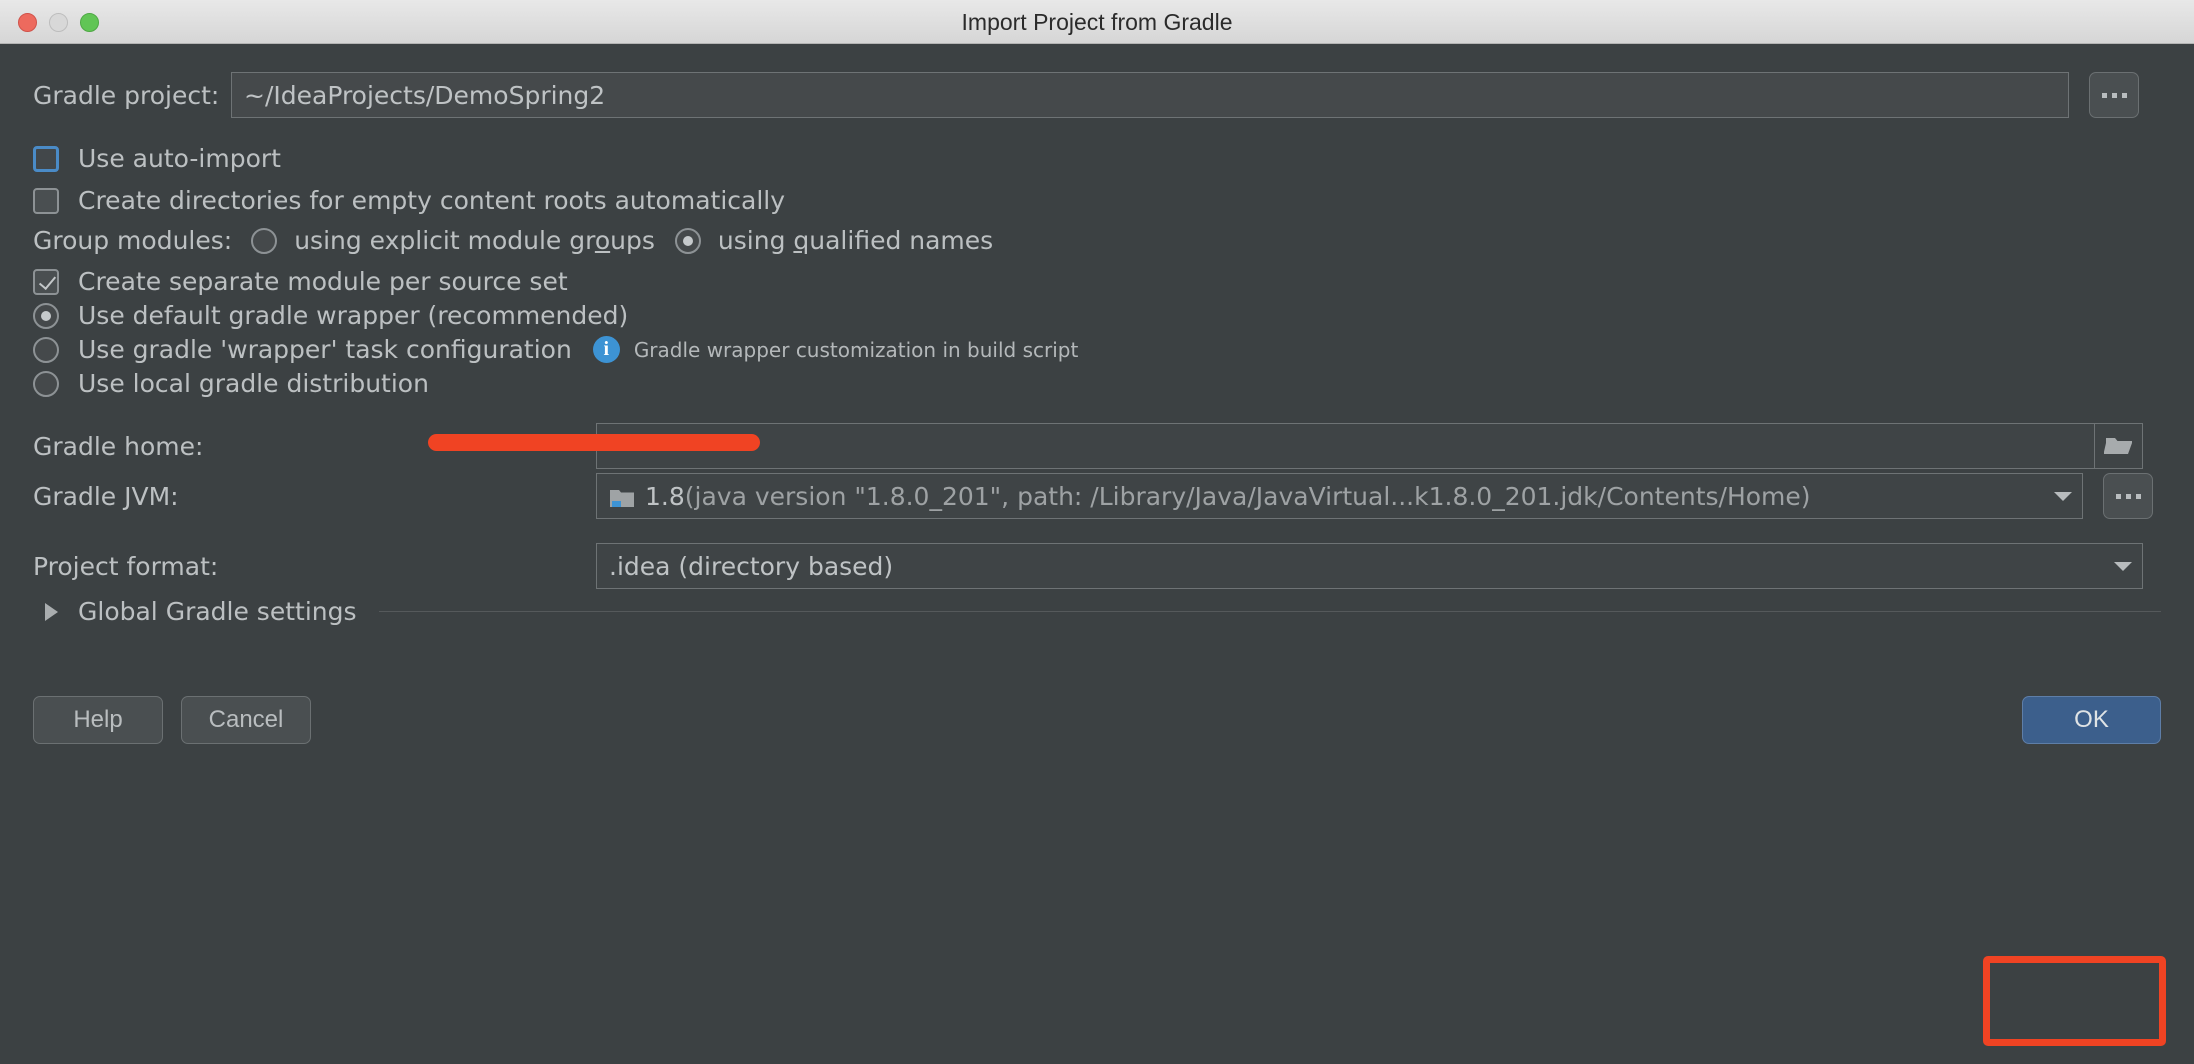 The image size is (2194, 1064). What do you see at coordinates (133, 240) in the screenshot?
I see `group-modules-label: Group modules:` at bounding box center [133, 240].